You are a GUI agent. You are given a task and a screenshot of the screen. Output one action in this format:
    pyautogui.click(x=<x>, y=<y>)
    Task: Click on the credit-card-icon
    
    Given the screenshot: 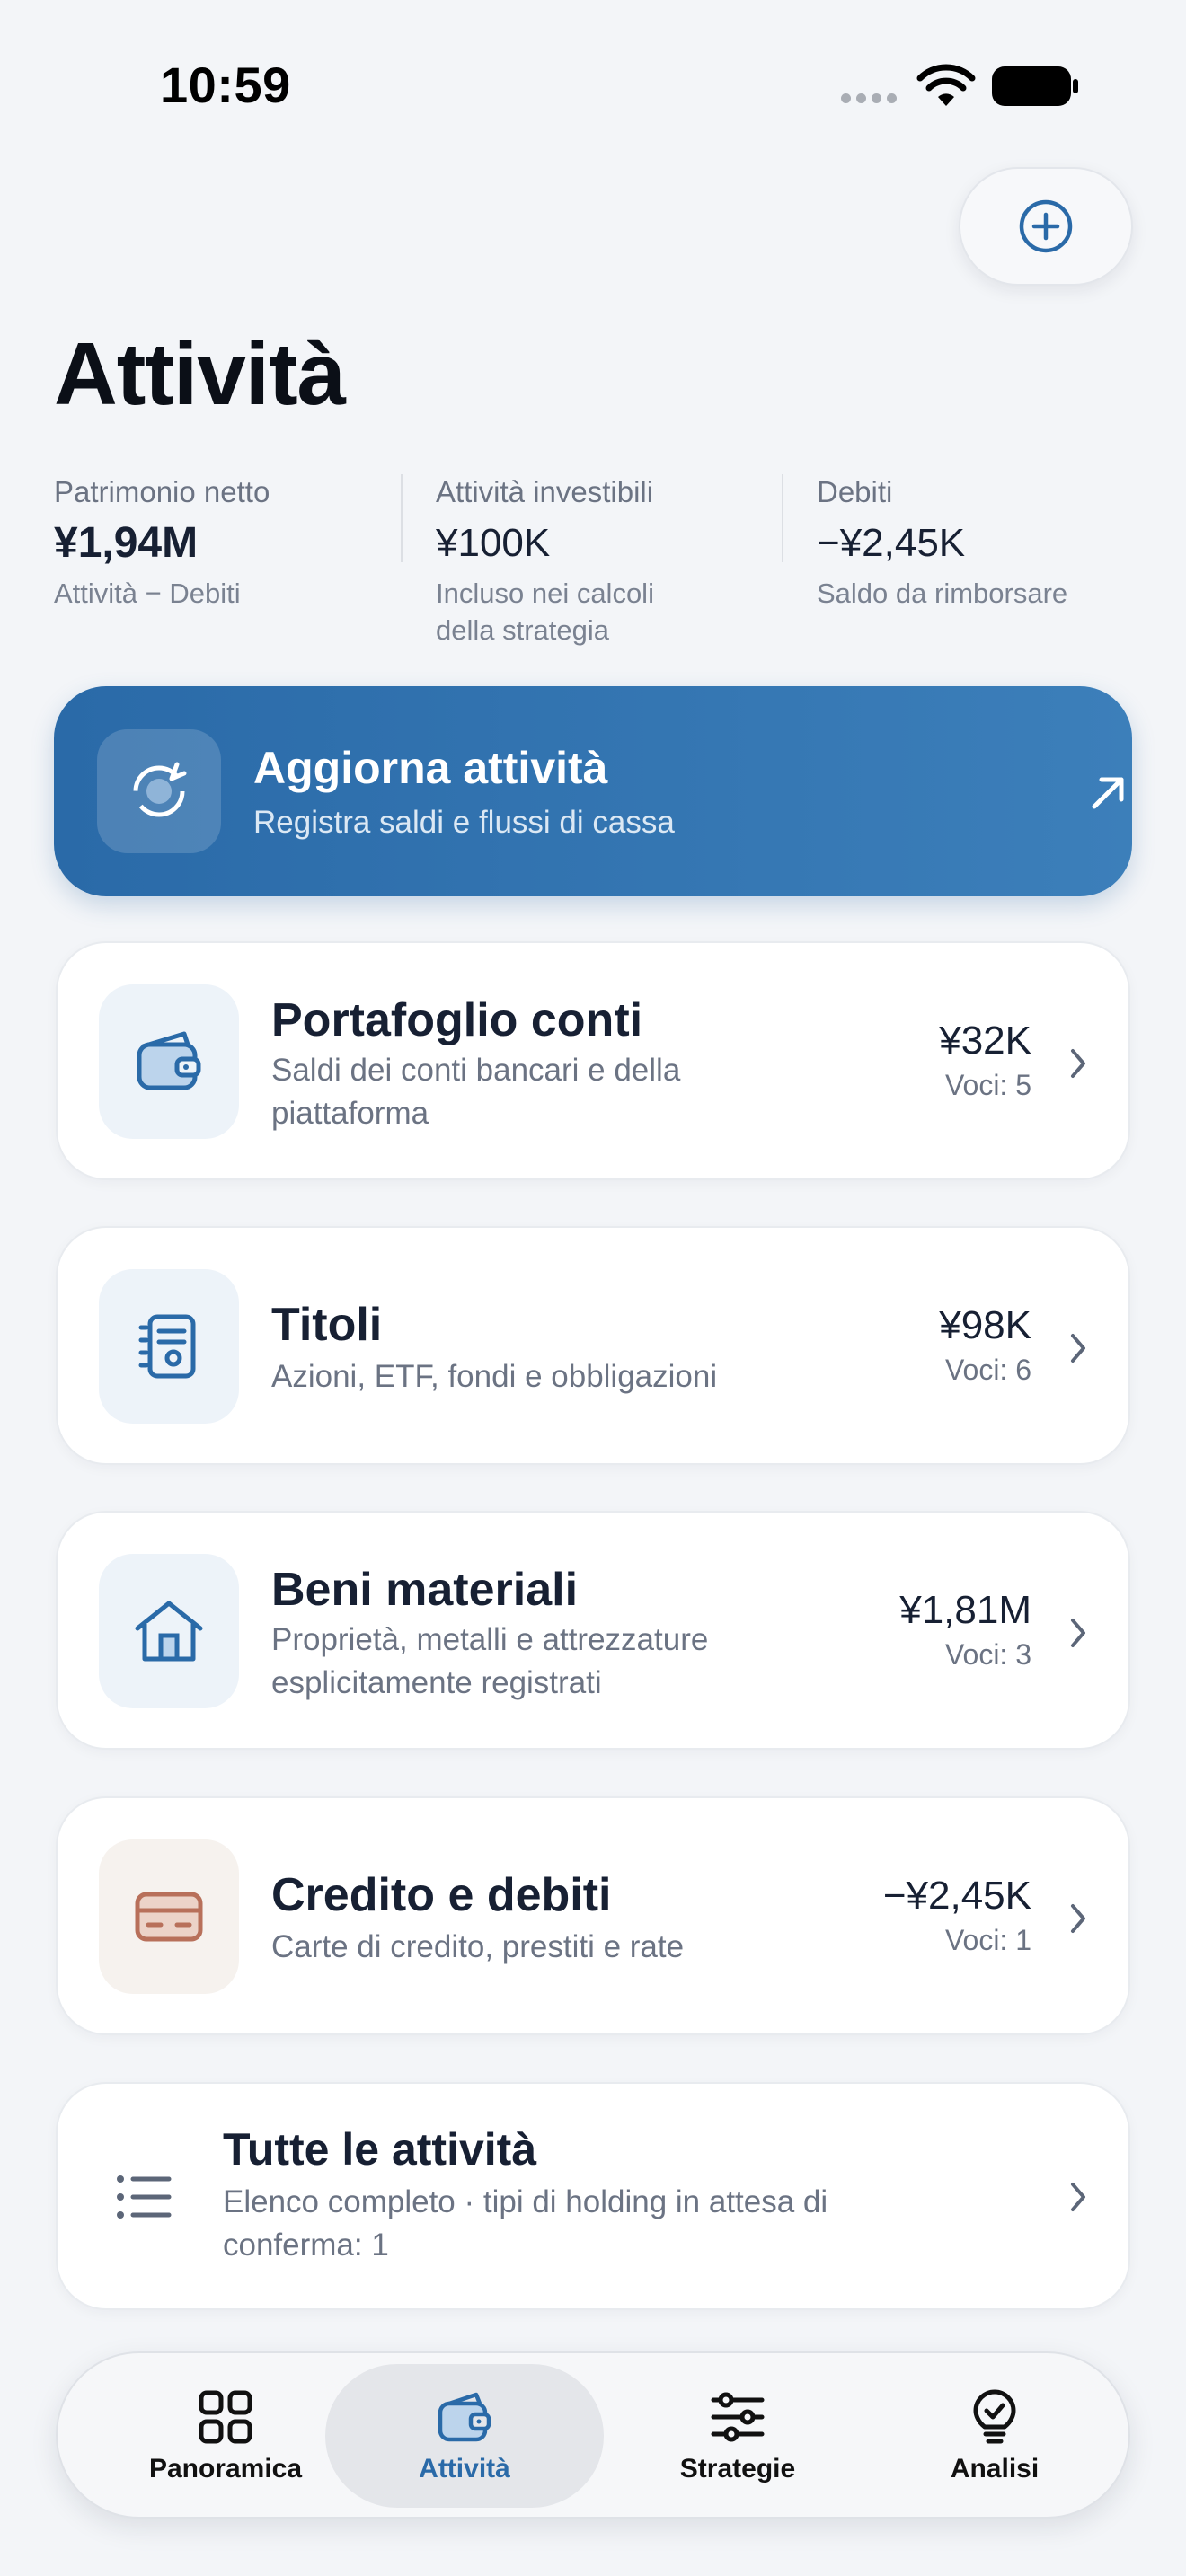 What is the action you would take?
    pyautogui.click(x=169, y=1917)
    